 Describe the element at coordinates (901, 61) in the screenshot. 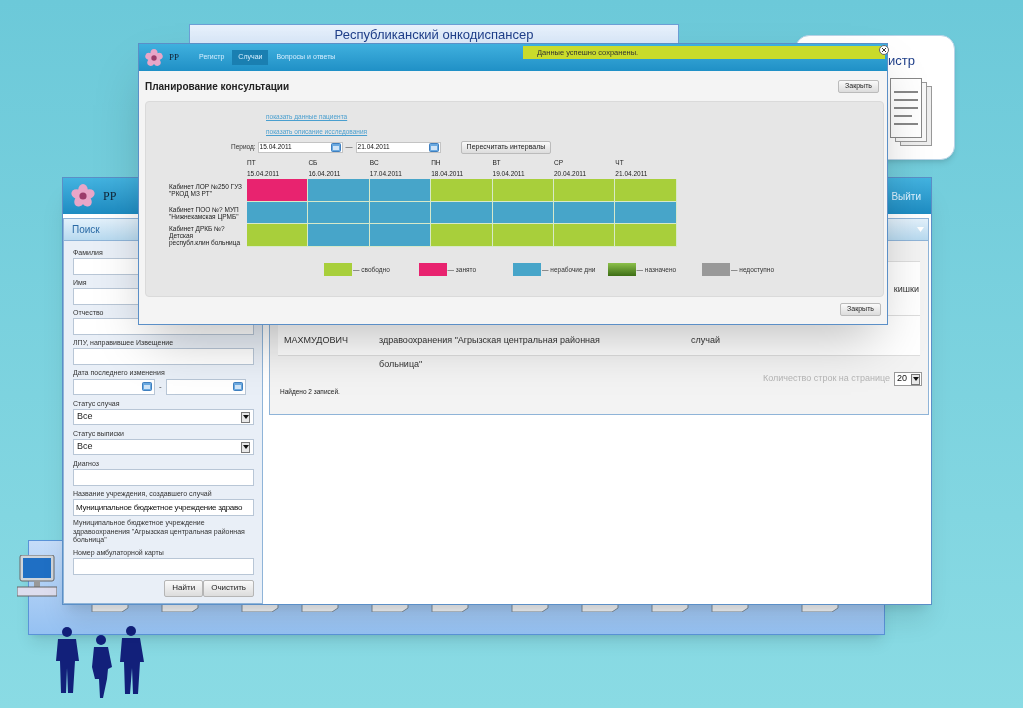

I see `card-title: истр` at that location.